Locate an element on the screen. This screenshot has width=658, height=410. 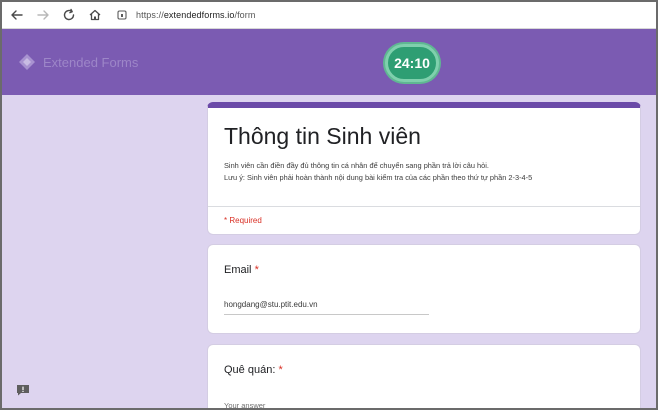
url-path: /form is located at coordinates (245, 15).